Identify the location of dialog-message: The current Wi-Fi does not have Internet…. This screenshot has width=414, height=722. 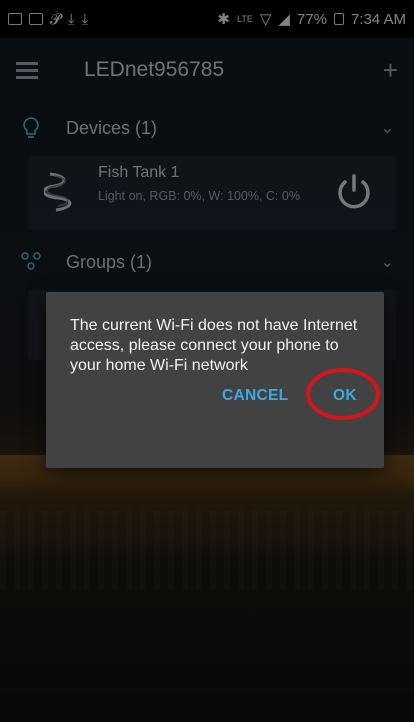
(214, 345).